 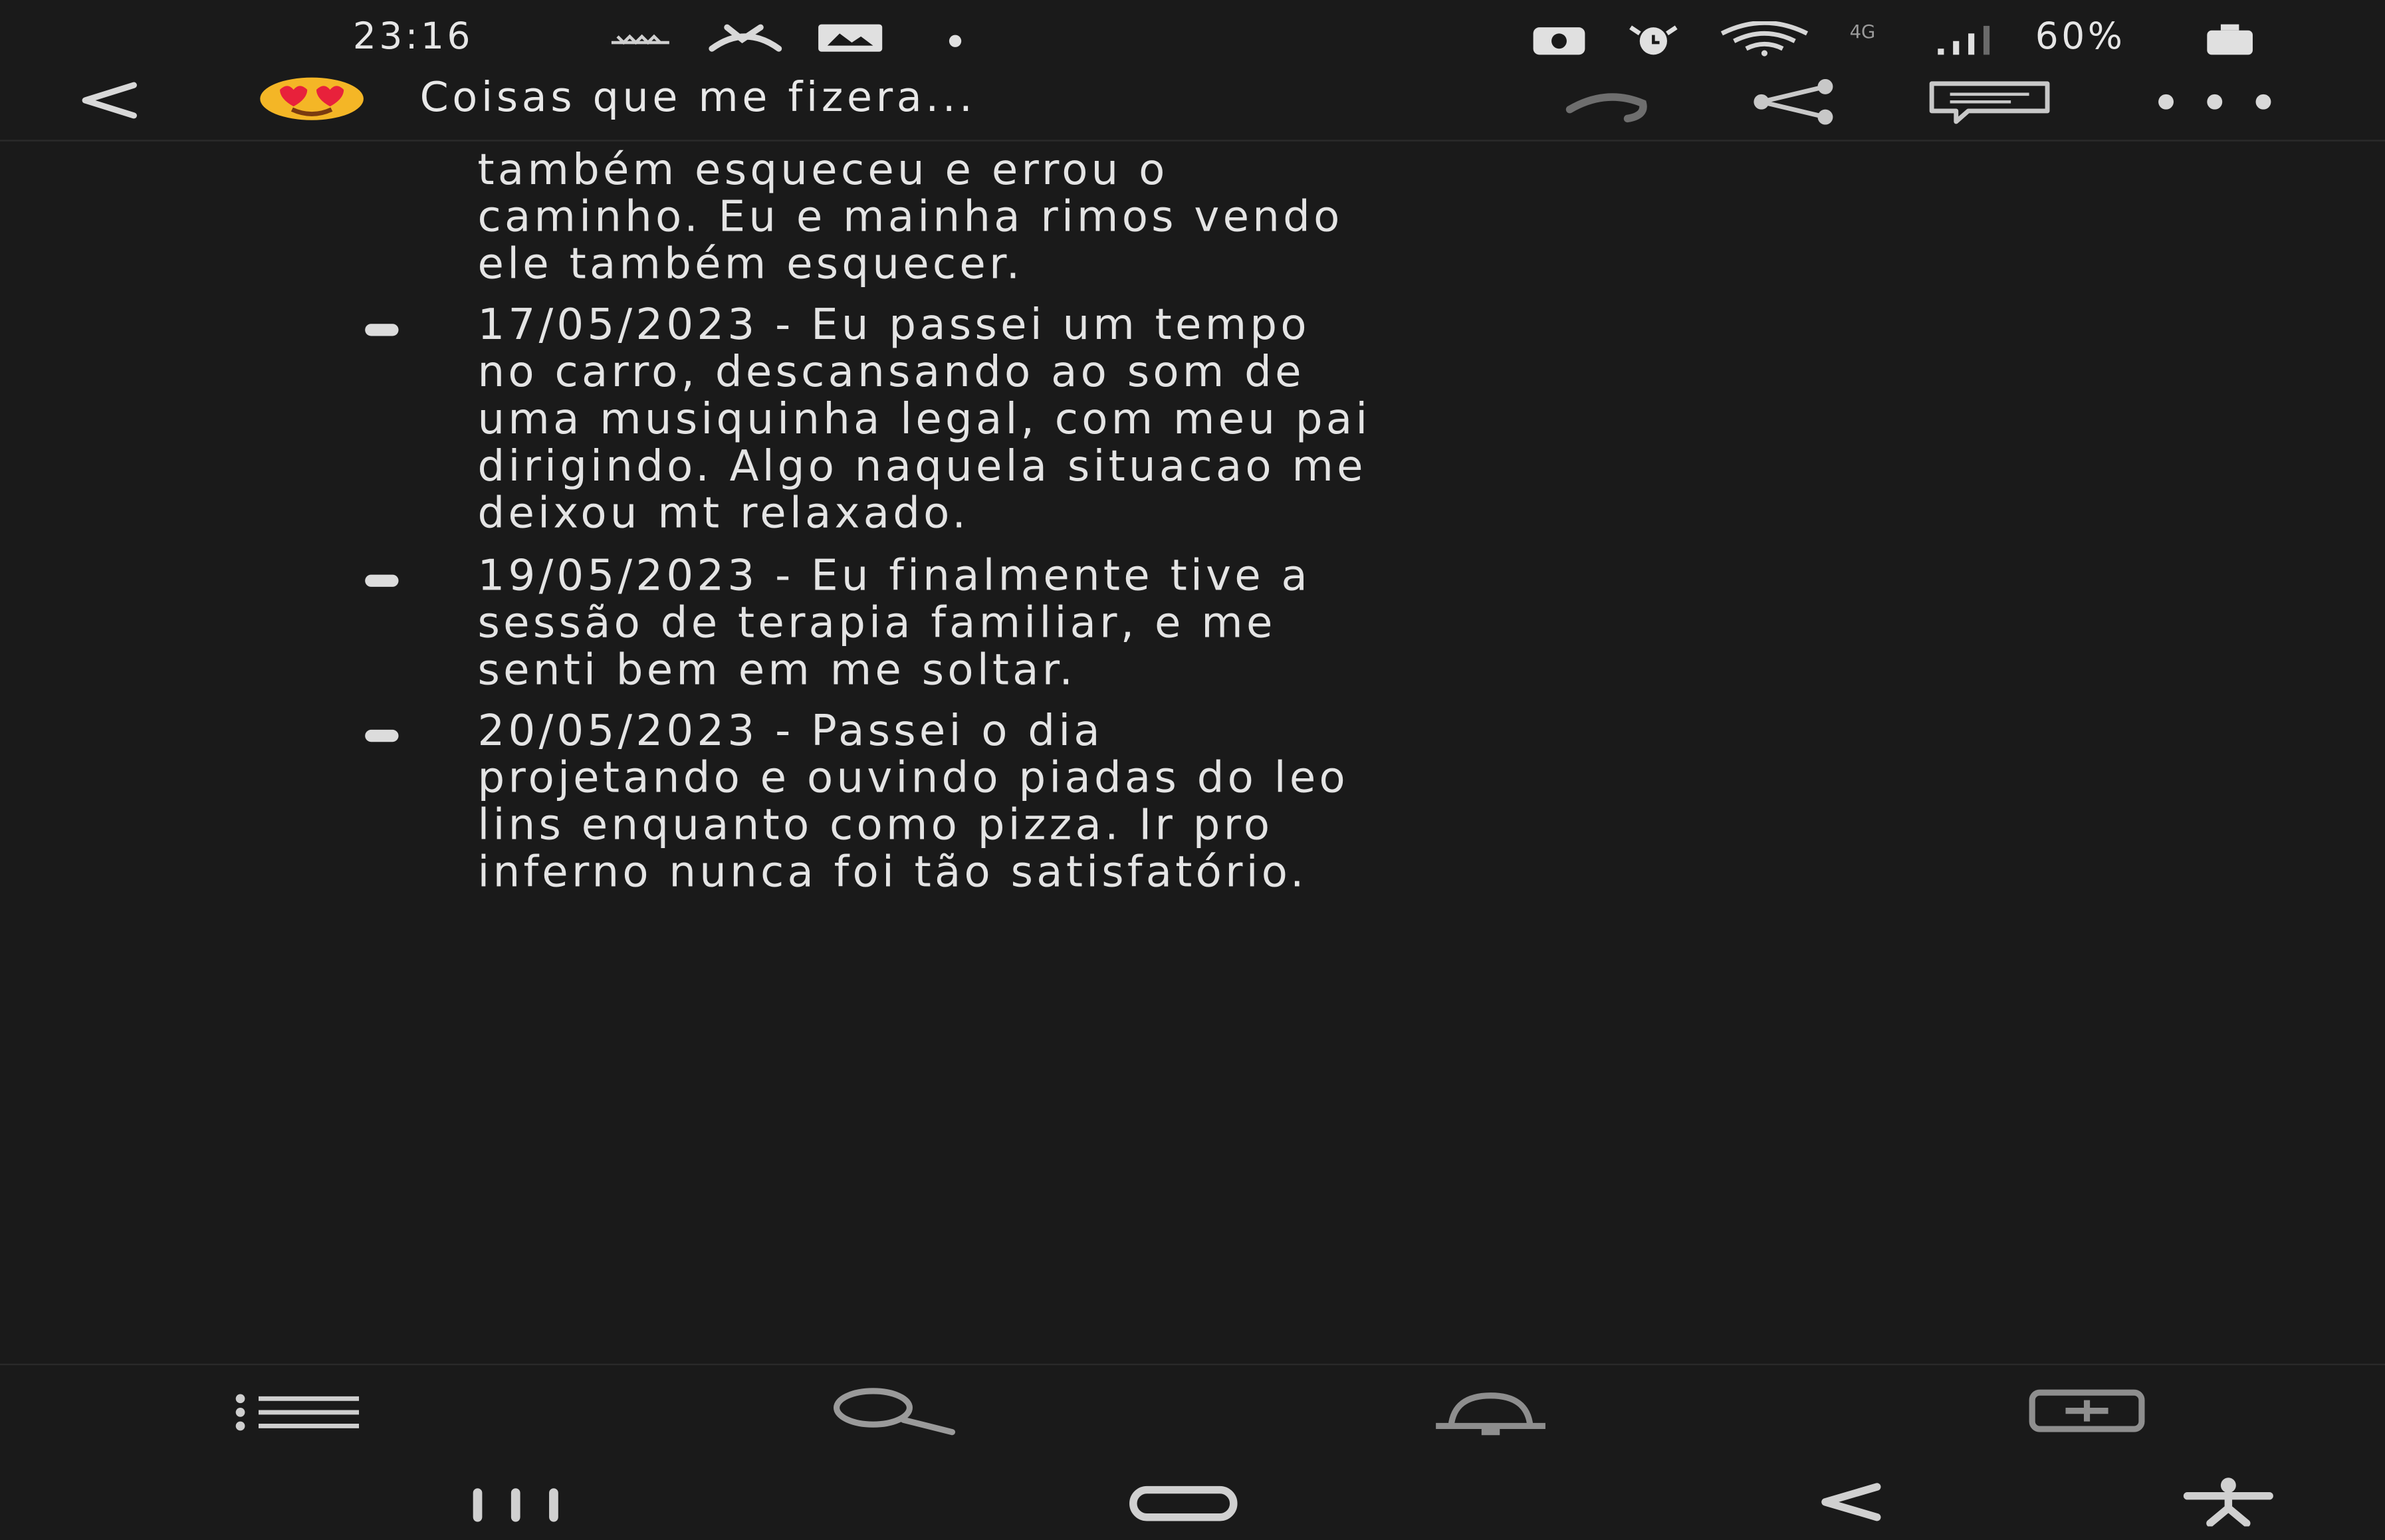 What do you see at coordinates (723, 513) in the screenshot?
I see `note-line: deixou mt relaxado.` at bounding box center [723, 513].